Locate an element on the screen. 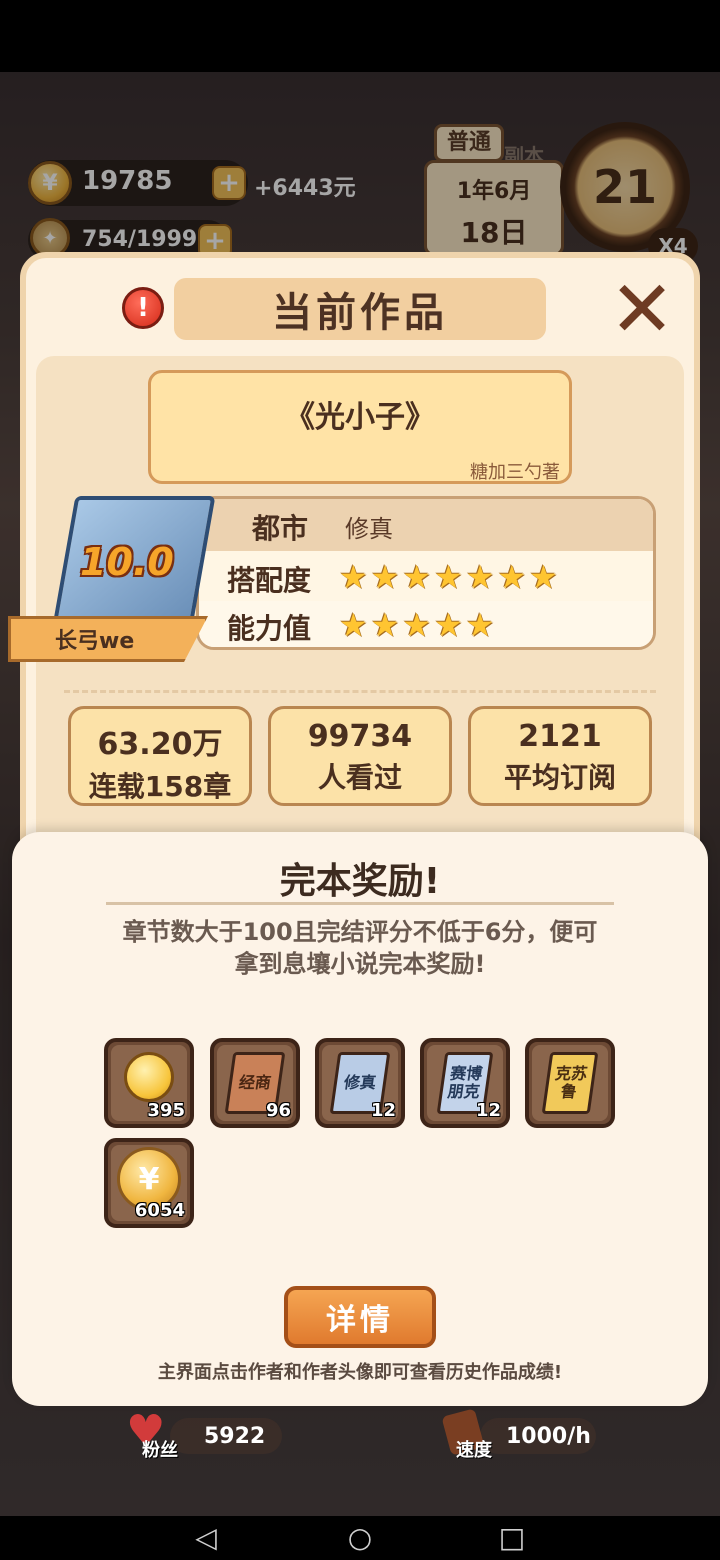  reward-item-book-saibo: 赛博朋克 12 is located at coordinates (465, 1083).